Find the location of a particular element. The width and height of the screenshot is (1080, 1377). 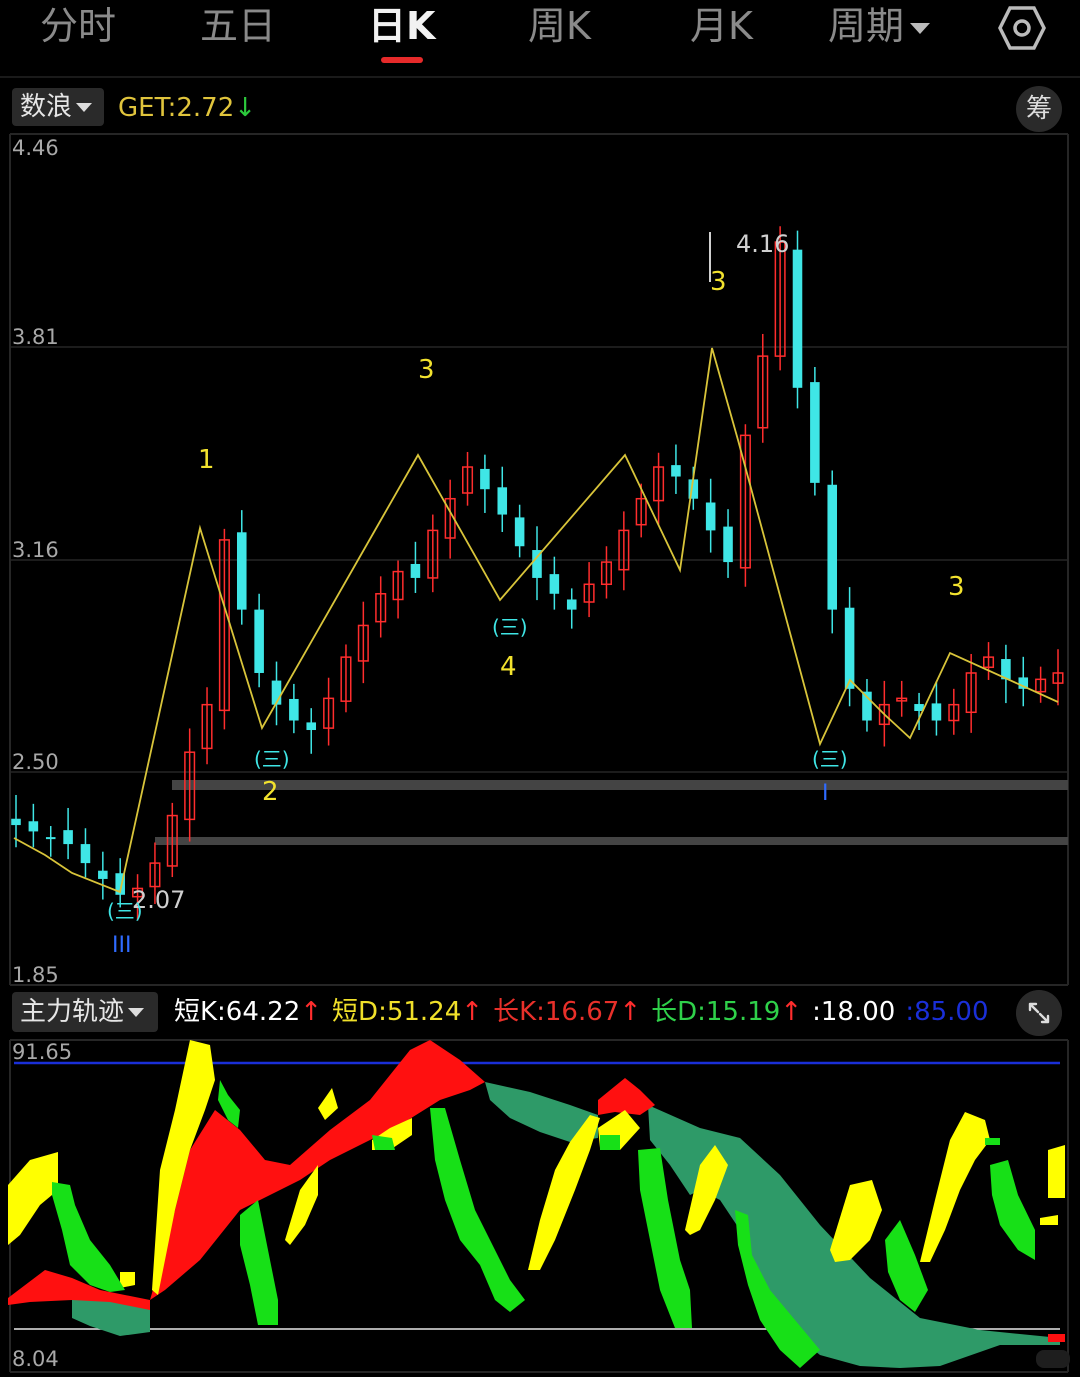

support-band-lower is located at coordinates (611, 841).